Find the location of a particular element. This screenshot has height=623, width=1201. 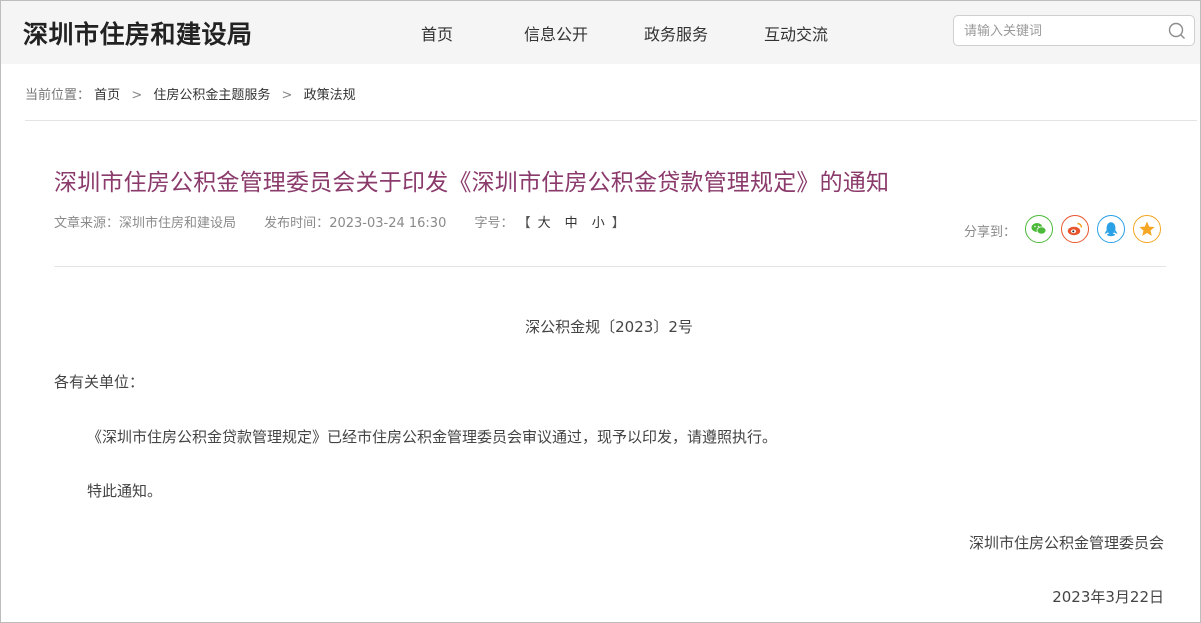

fontsize-bracket-open: 【 is located at coordinates (524, 223).